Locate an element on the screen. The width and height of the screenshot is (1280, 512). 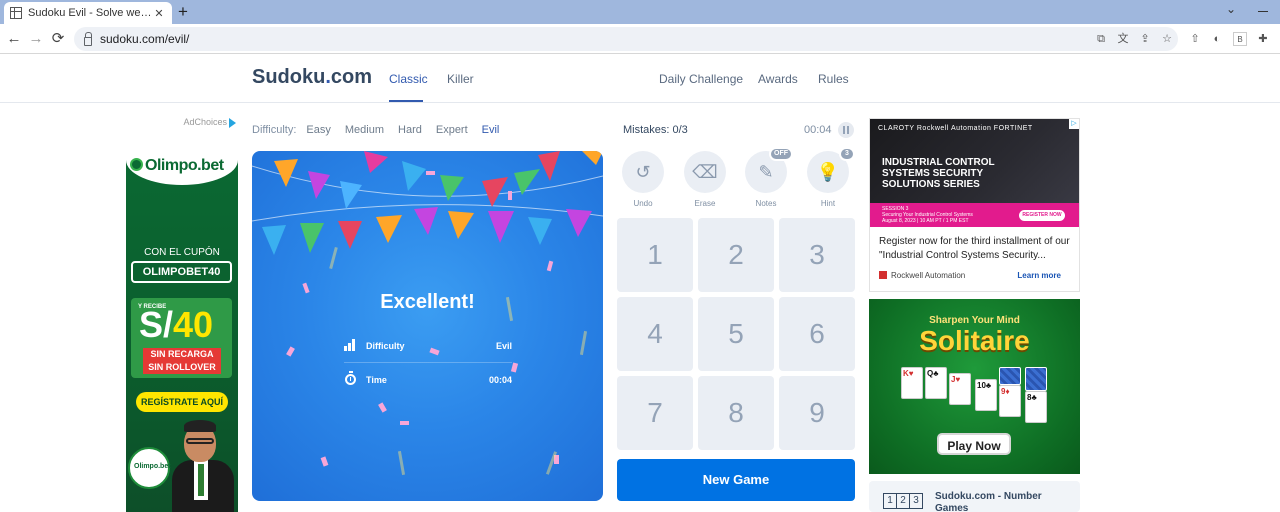
ad-person-hair is located at coordinates (200, 426).